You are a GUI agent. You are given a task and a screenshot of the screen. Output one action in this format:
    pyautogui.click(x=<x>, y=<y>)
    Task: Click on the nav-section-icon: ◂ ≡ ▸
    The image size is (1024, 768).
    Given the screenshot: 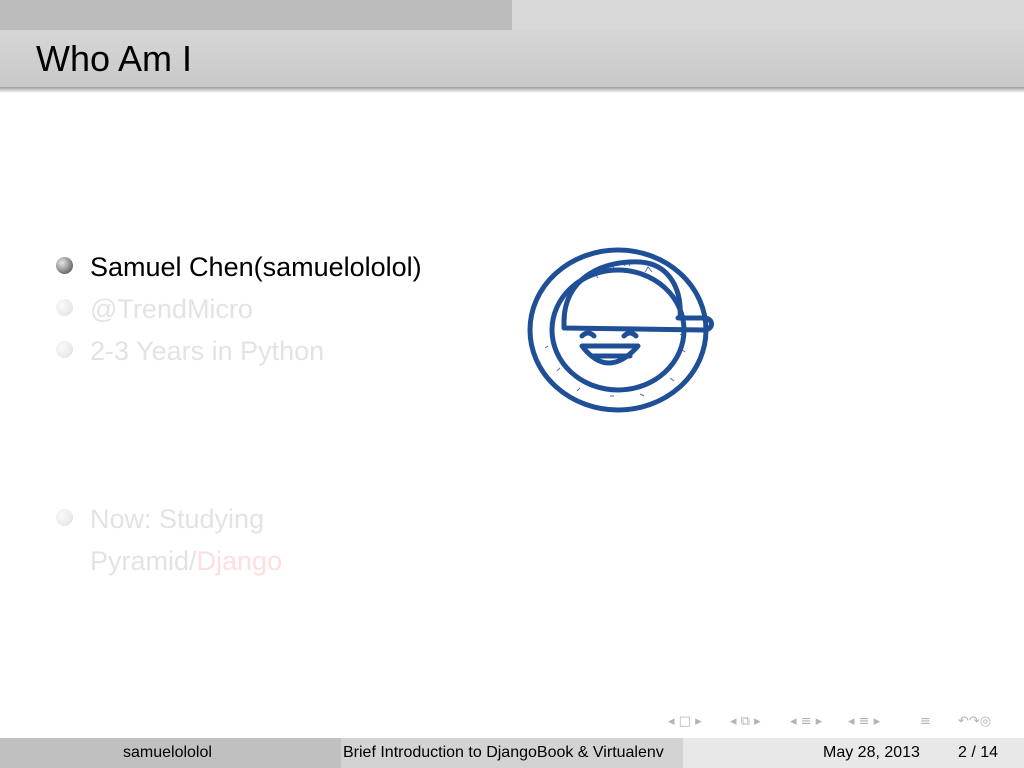 What is the action you would take?
    pyautogui.click(x=806, y=721)
    